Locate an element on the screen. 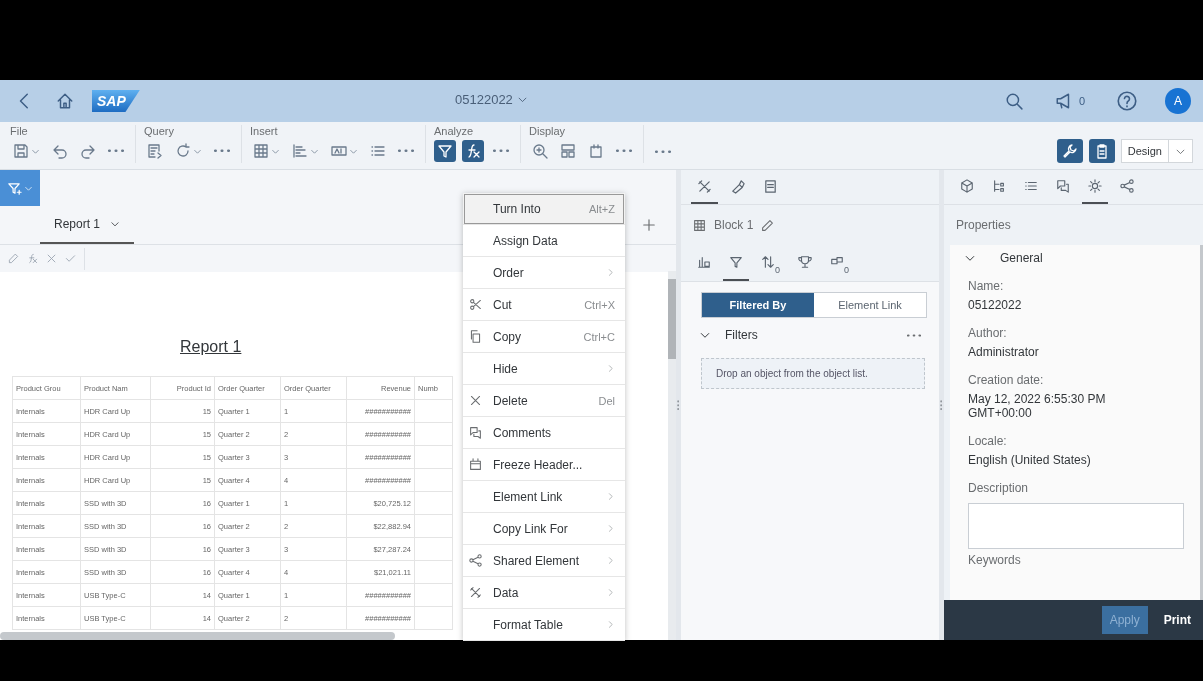 The height and width of the screenshot is (681, 1203). query-icon is located at coordinates (155, 151).